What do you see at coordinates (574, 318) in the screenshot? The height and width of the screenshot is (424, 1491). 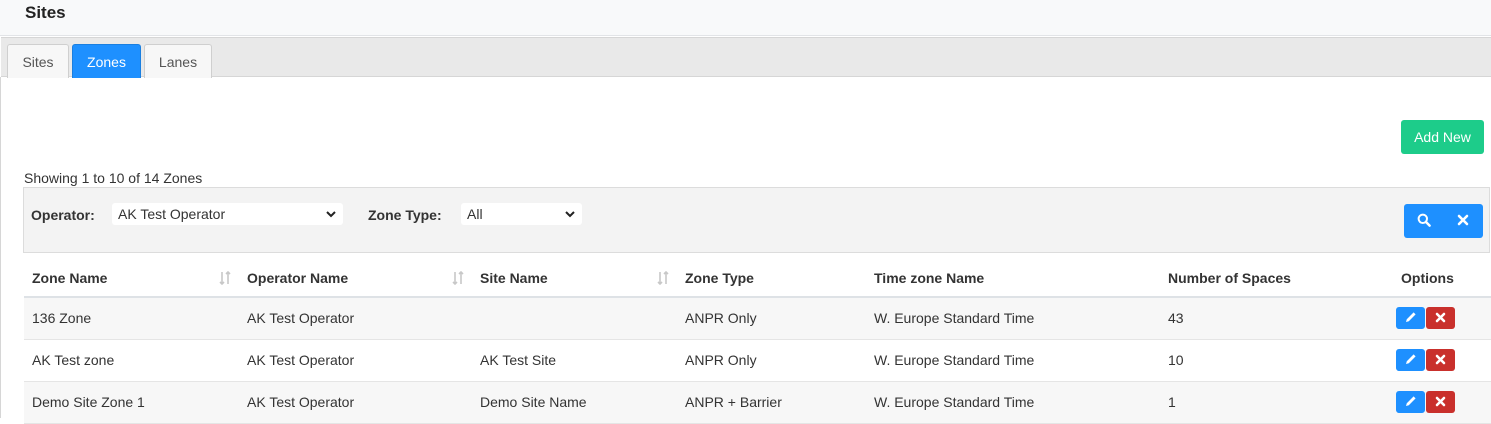 I see `cell-site-name` at bounding box center [574, 318].